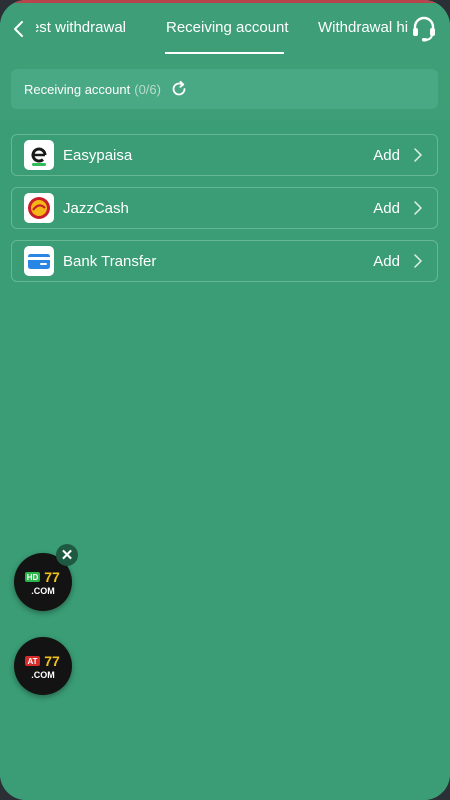 This screenshot has height=800, width=450. What do you see at coordinates (33, 577) in the screenshot?
I see `svg-text: HD` at bounding box center [33, 577].